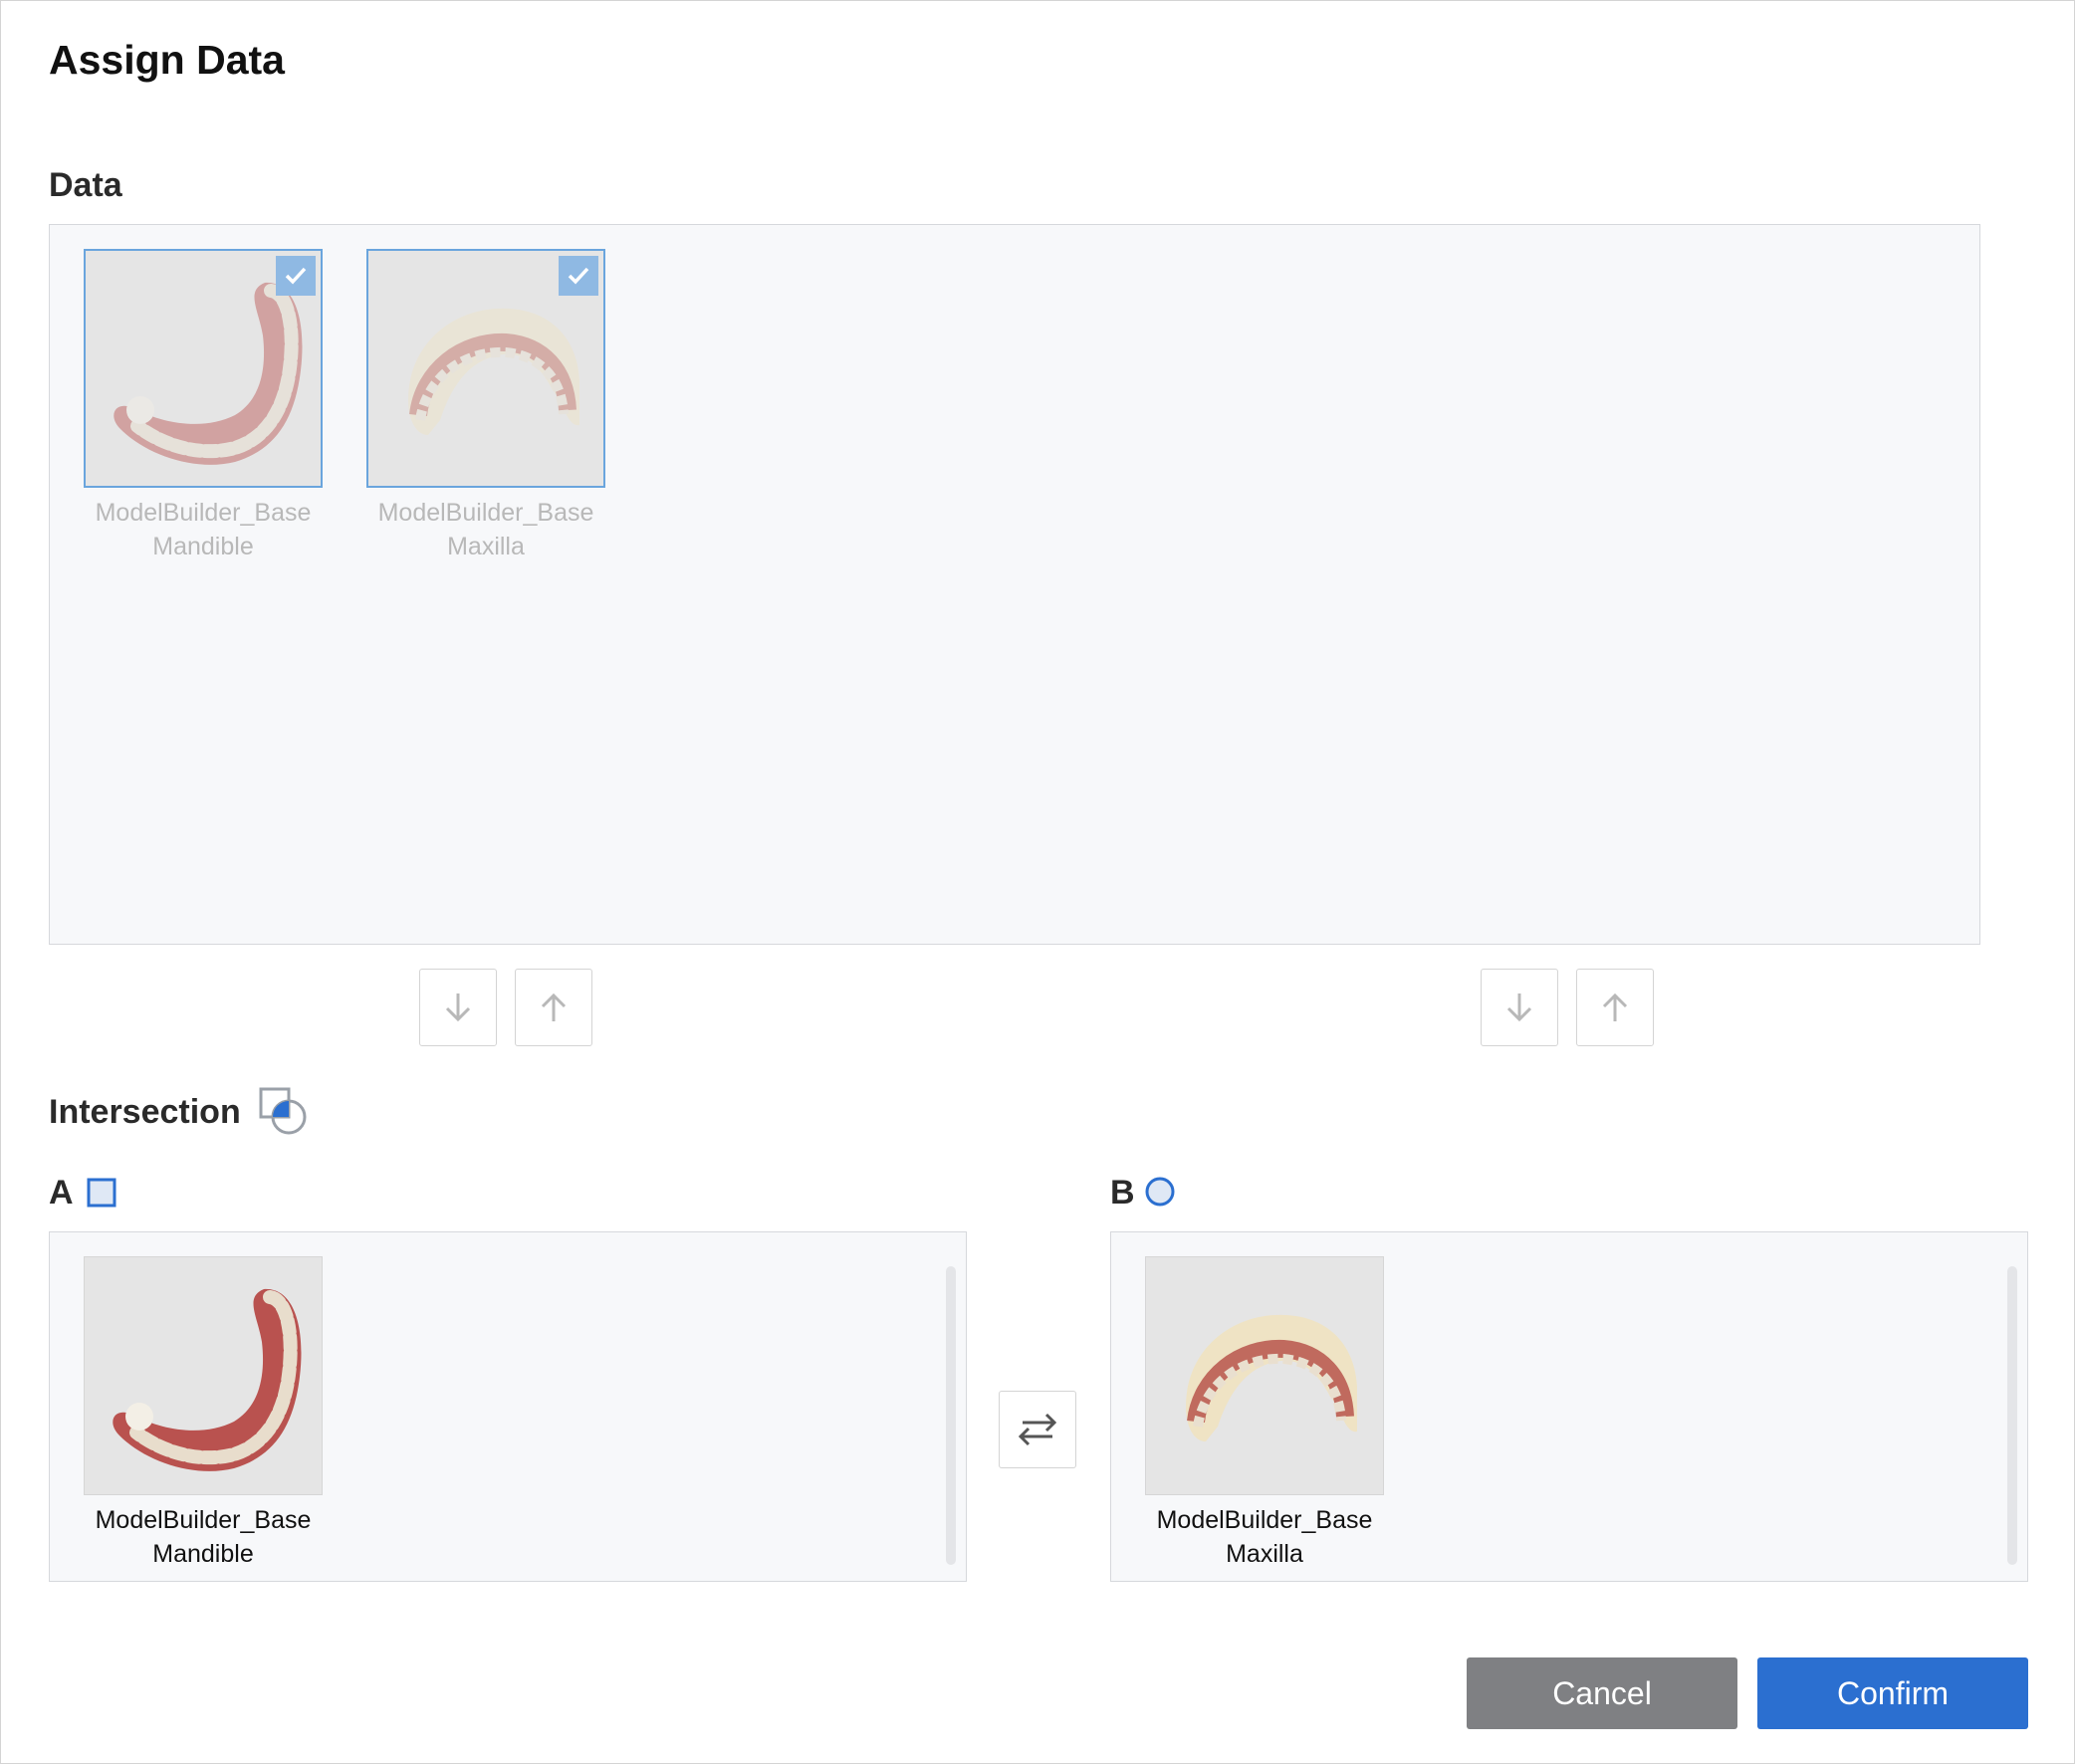  I want to click on maxilla-model-icon, so click(1265, 1376).